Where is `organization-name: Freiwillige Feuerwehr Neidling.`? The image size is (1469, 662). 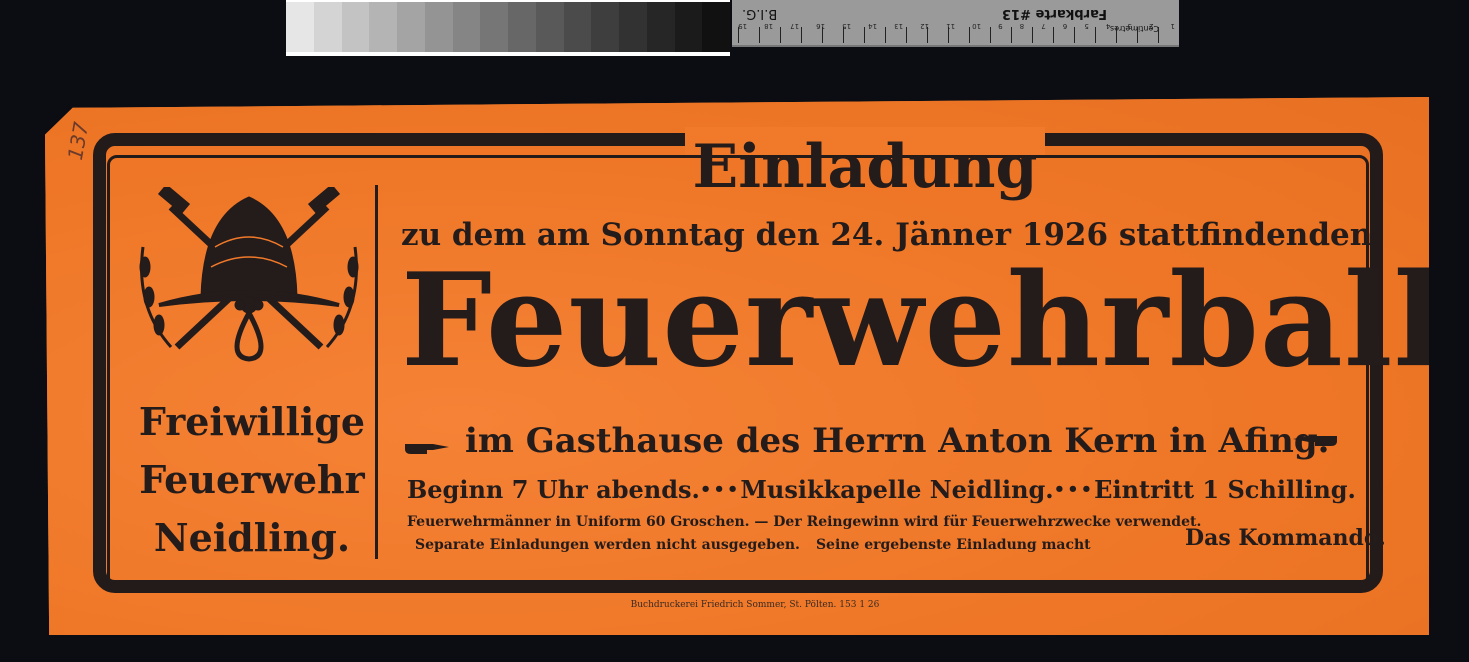 organization-name: Freiwillige Feuerwehr Neidling. is located at coordinates (252, 480).